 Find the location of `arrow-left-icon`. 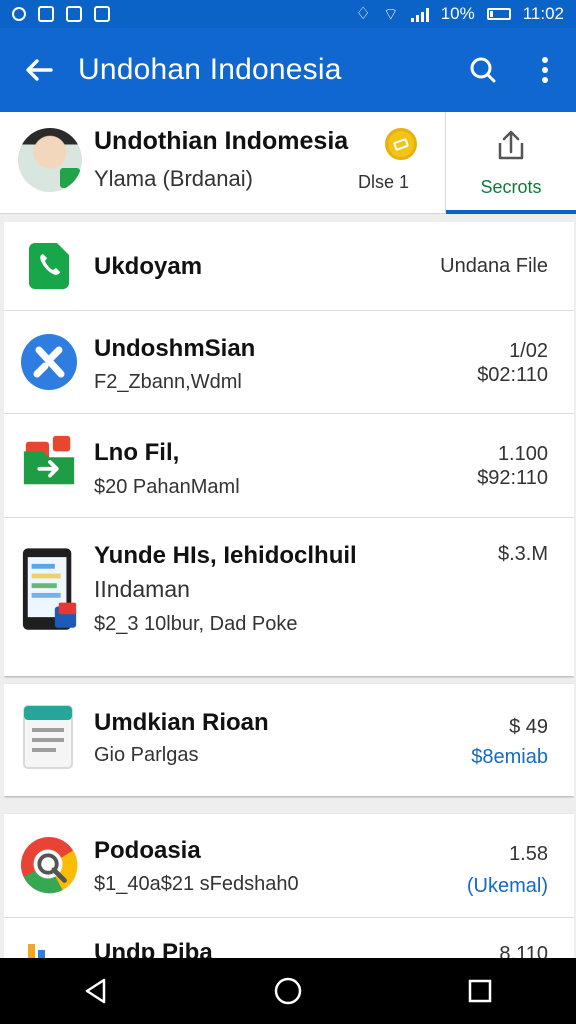

arrow-left-icon is located at coordinates (39, 70).